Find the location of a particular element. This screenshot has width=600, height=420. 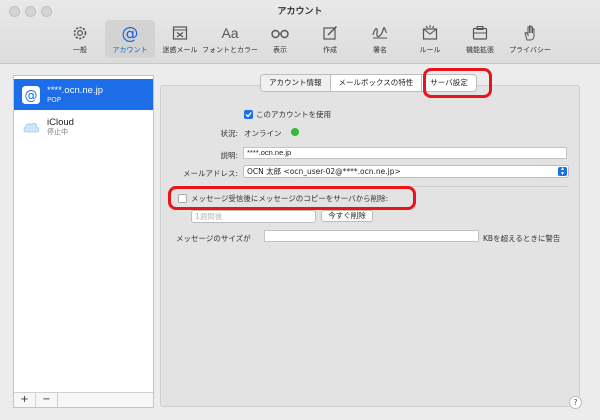

toolbar-label: 表示 is located at coordinates (280, 50).